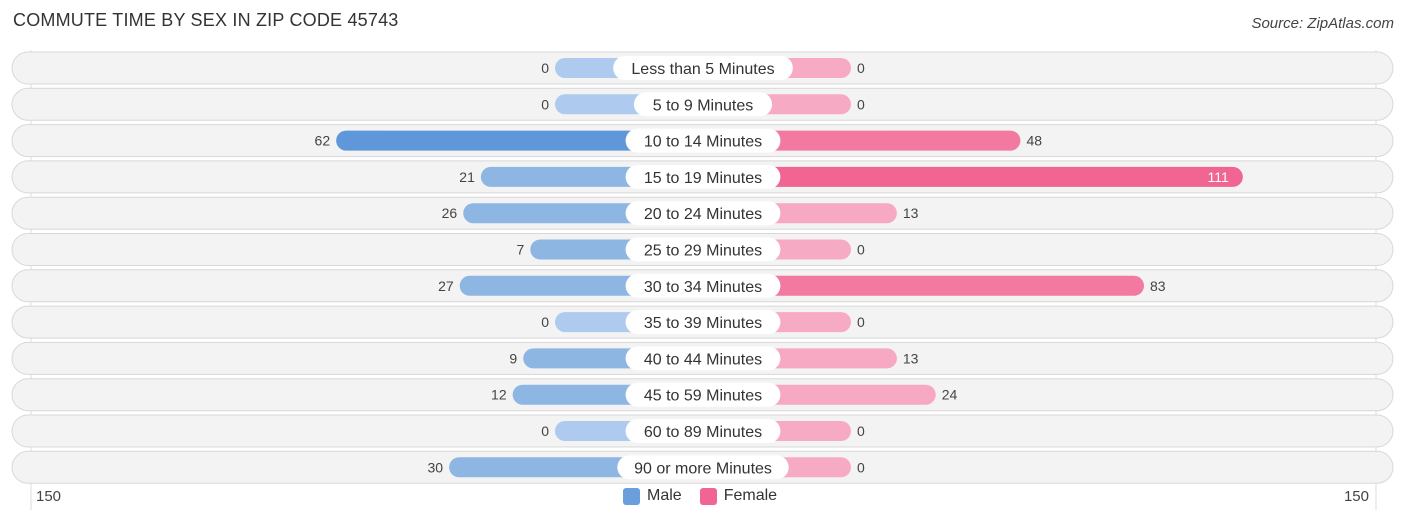 The width and height of the screenshot is (1406, 523). Describe the element at coordinates (950, 395) in the screenshot. I see `female-value-label: 24` at that location.